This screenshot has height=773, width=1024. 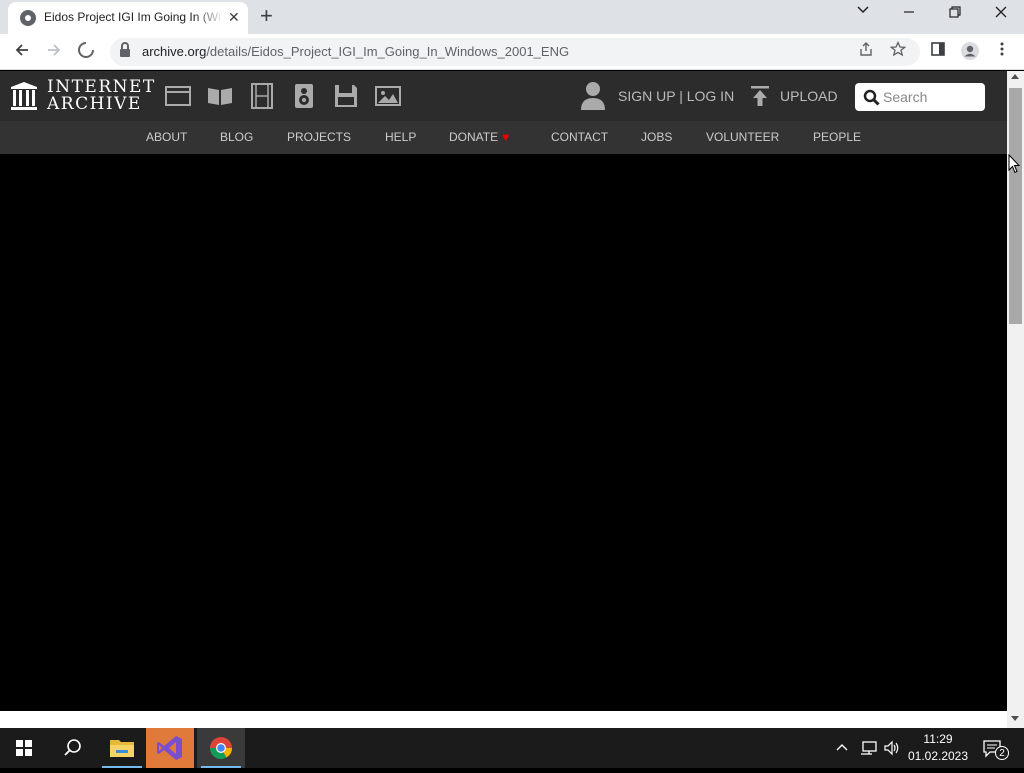 I want to click on loading-spinner-icon, so click(x=86, y=52).